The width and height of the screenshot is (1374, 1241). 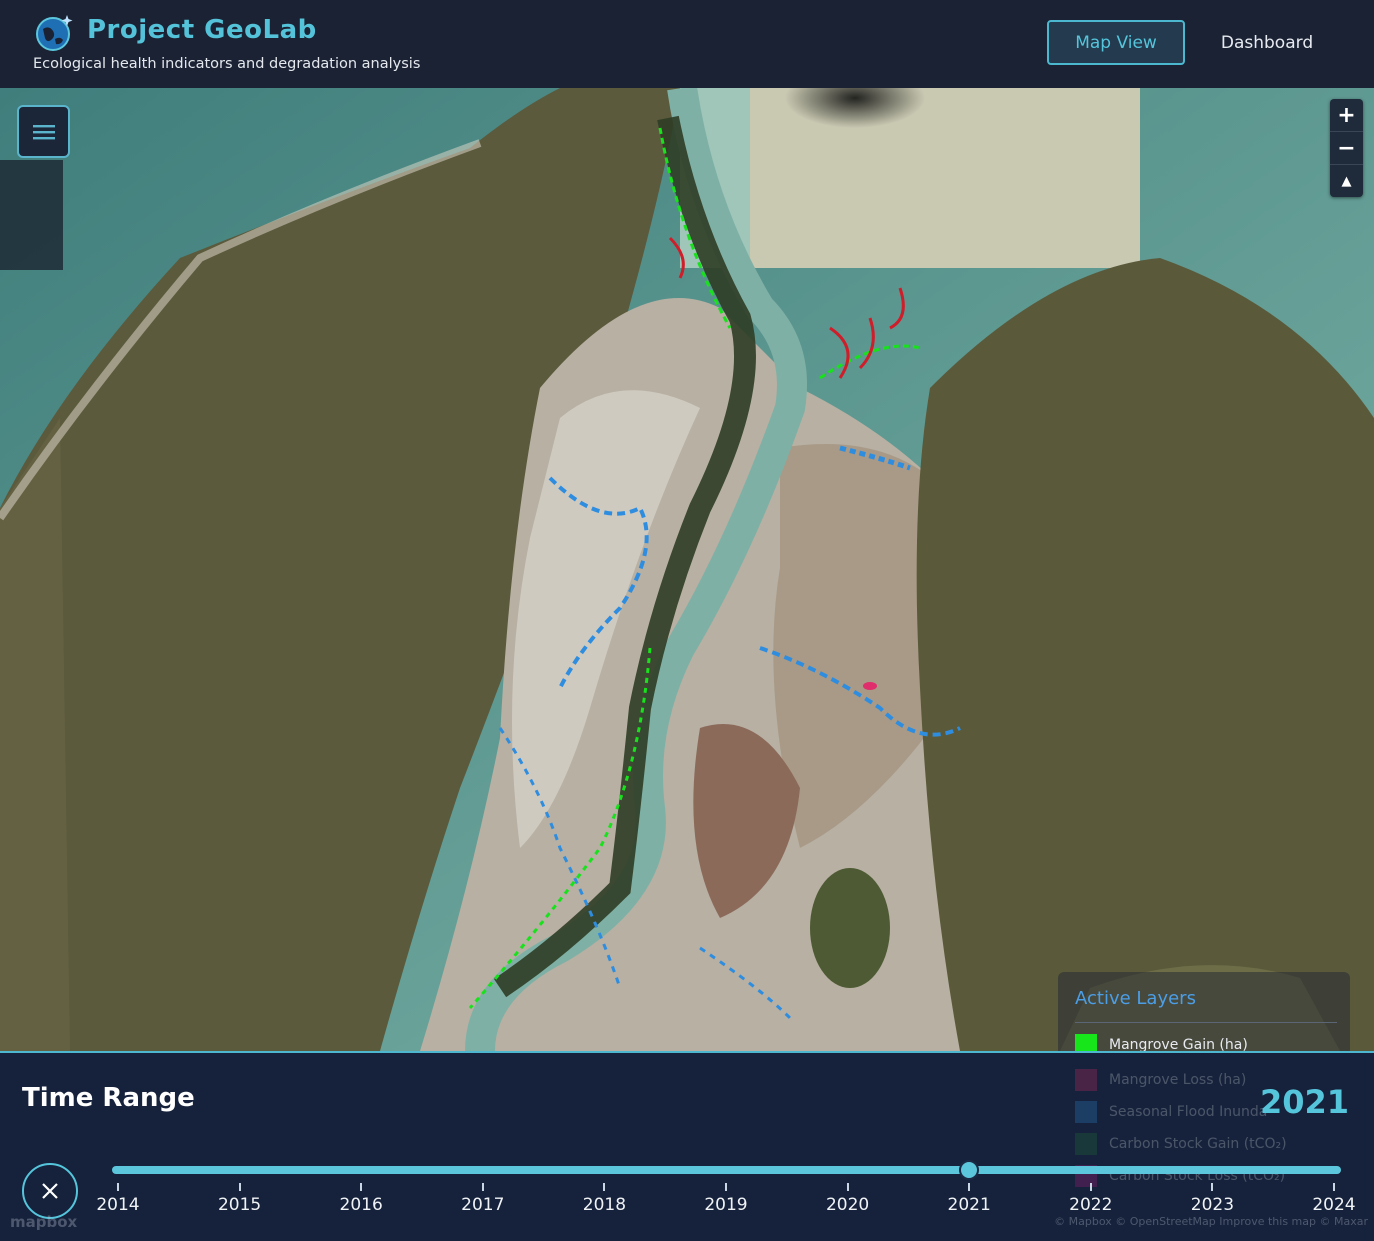 I want to click on year-slider-track, so click(x=726, y=1170).